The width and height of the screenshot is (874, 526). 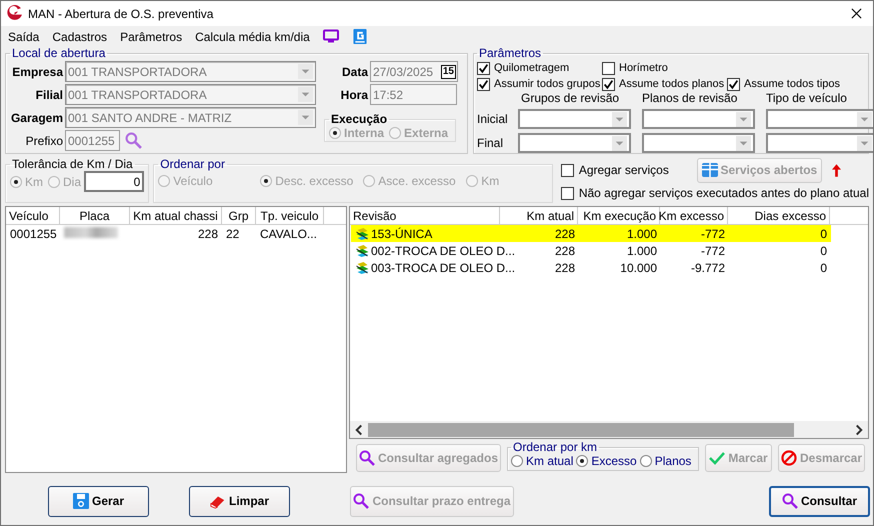 I want to click on group-title: Ordenar por km, so click(x=555, y=447).